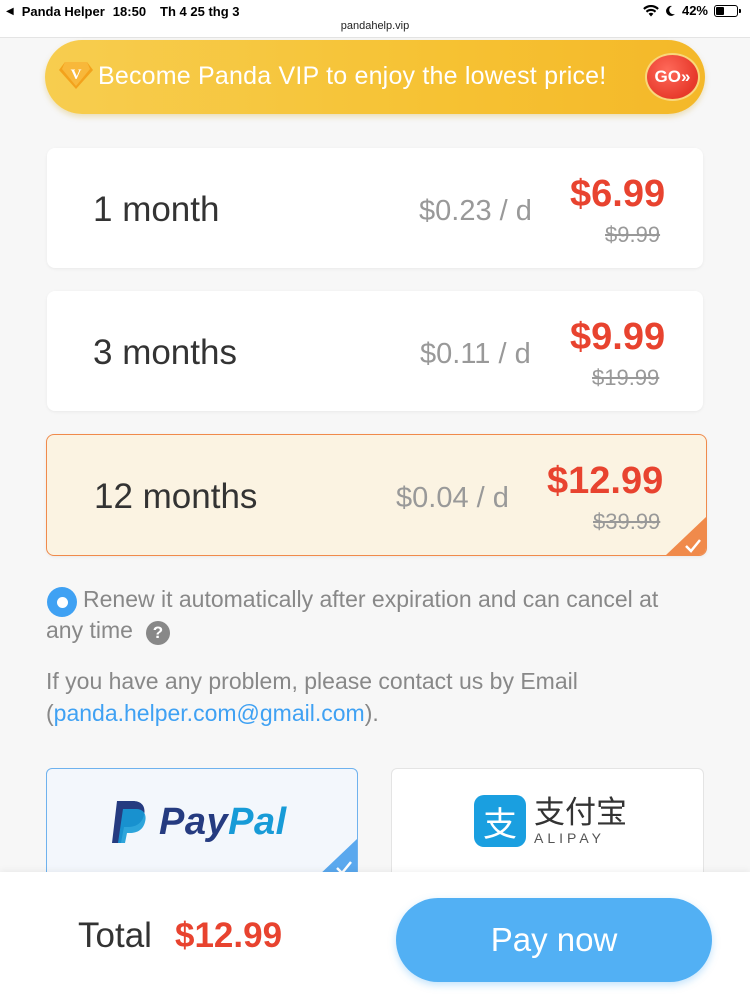 This screenshot has height=1000, width=750. I want to click on status-time: 18:50, so click(129, 11).